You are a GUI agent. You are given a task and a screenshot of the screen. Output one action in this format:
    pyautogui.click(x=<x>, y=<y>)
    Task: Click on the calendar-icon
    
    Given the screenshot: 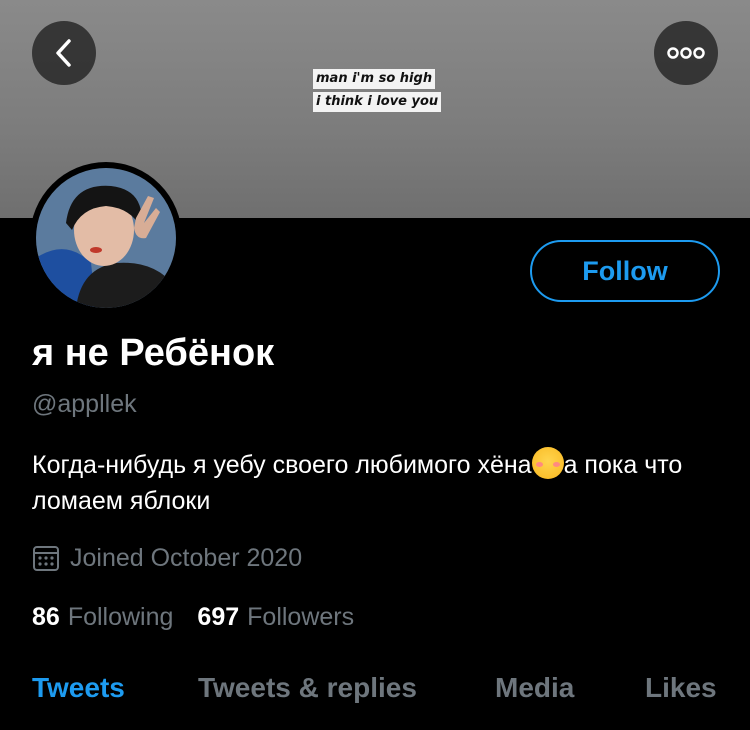 What is the action you would take?
    pyautogui.click(x=46, y=558)
    